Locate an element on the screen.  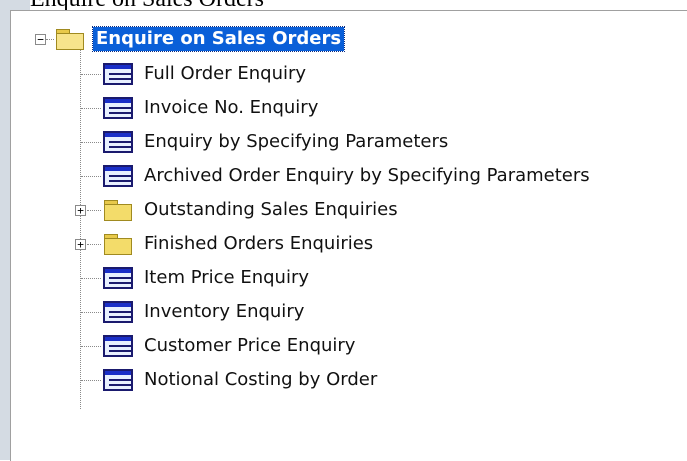
tree-item-label: Invoice No. Enquiry is located at coordinates (231, 107).